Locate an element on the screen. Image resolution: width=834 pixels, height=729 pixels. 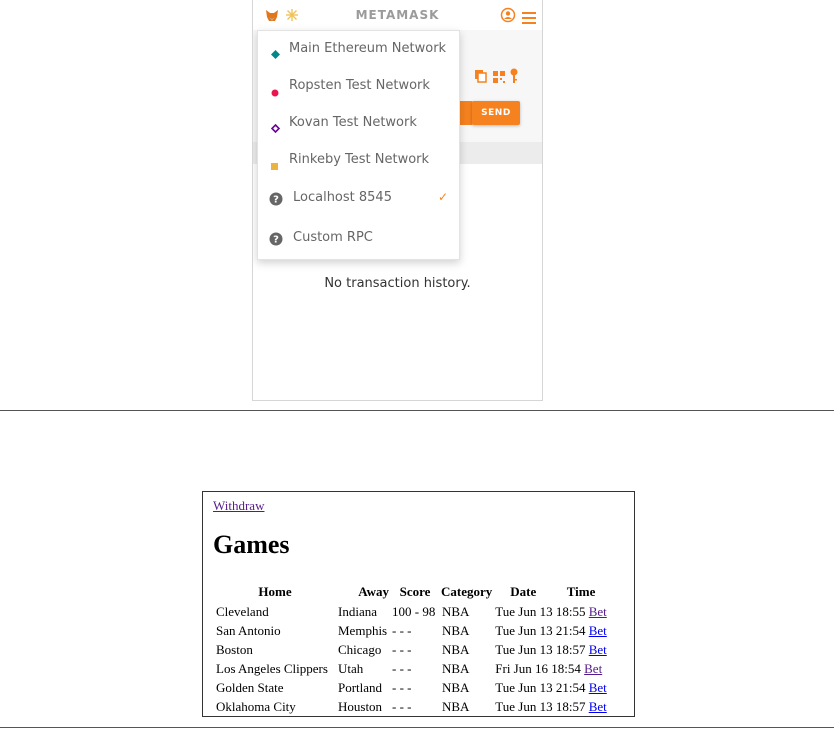
network-item-rinkeby: Rinkeby Test Network is located at coordinates (358, 160).